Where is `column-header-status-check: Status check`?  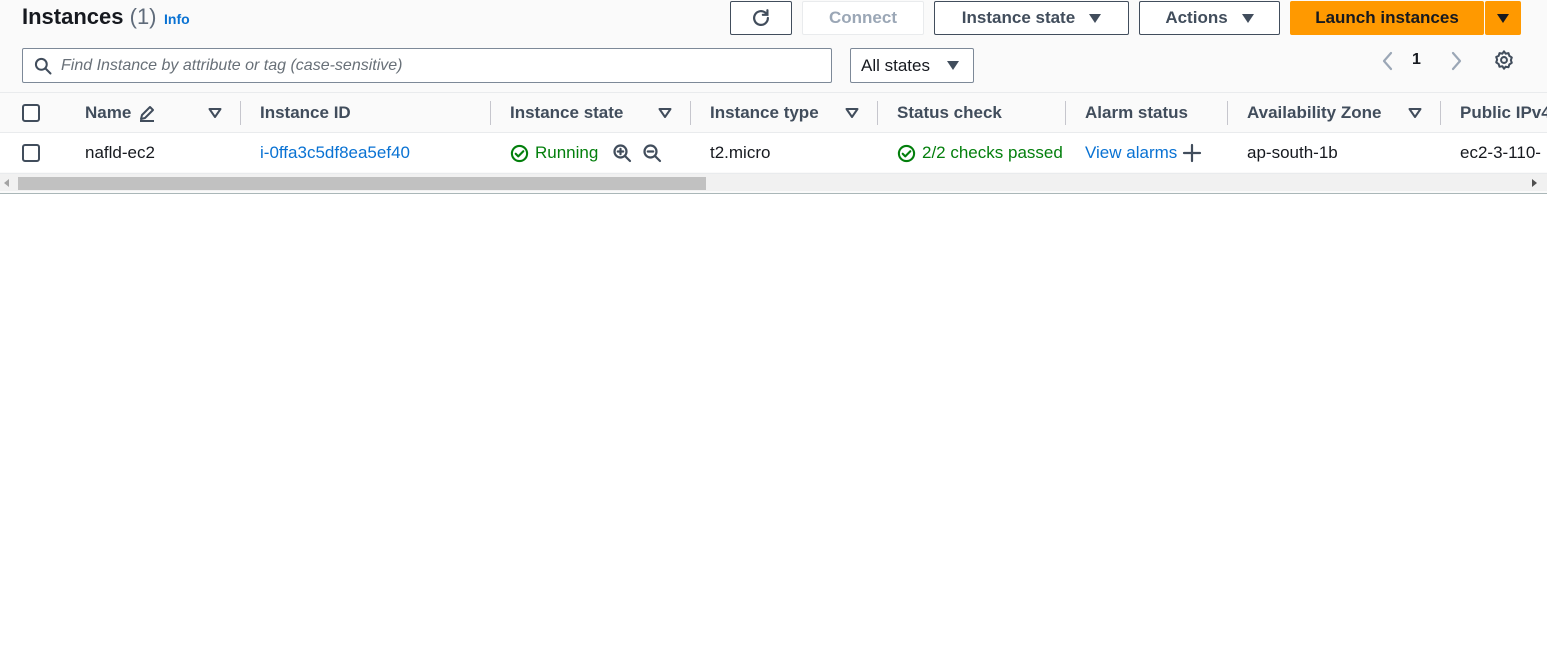
column-header-status-check: Status check is located at coordinates (949, 113).